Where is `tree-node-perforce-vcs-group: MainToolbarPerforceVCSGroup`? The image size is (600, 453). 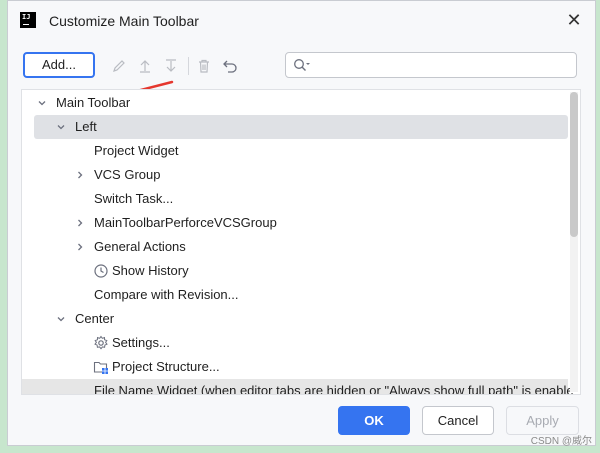
tree-node-perforce-vcs-group: MainToolbarPerforceVCSGroup is located at coordinates (295, 223).